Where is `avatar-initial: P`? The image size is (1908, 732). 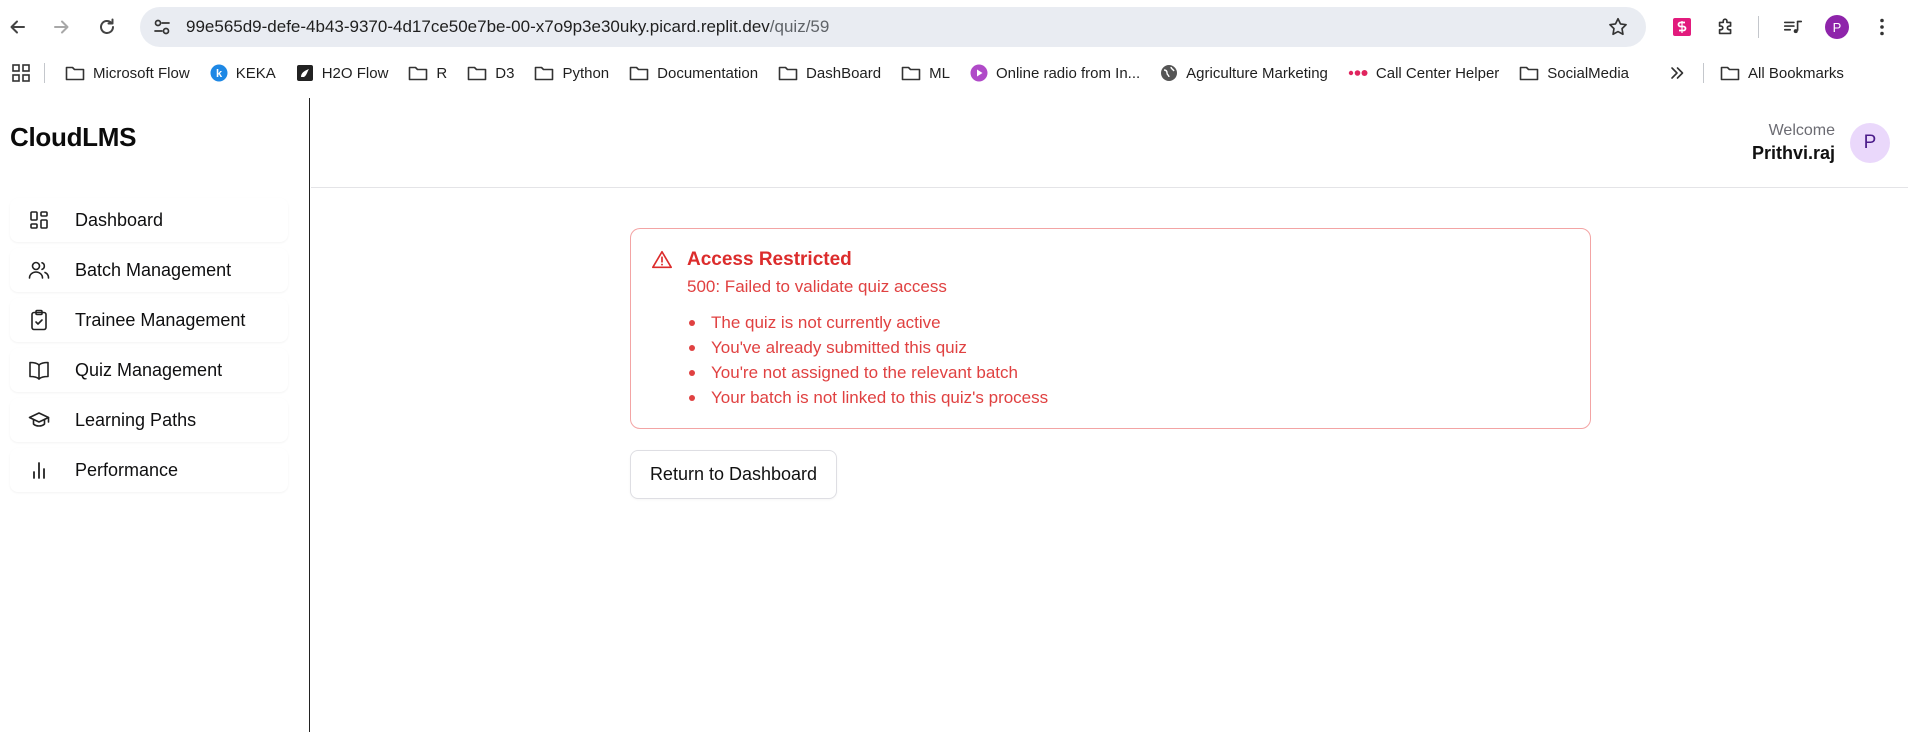 avatar-initial: P is located at coordinates (1870, 142).